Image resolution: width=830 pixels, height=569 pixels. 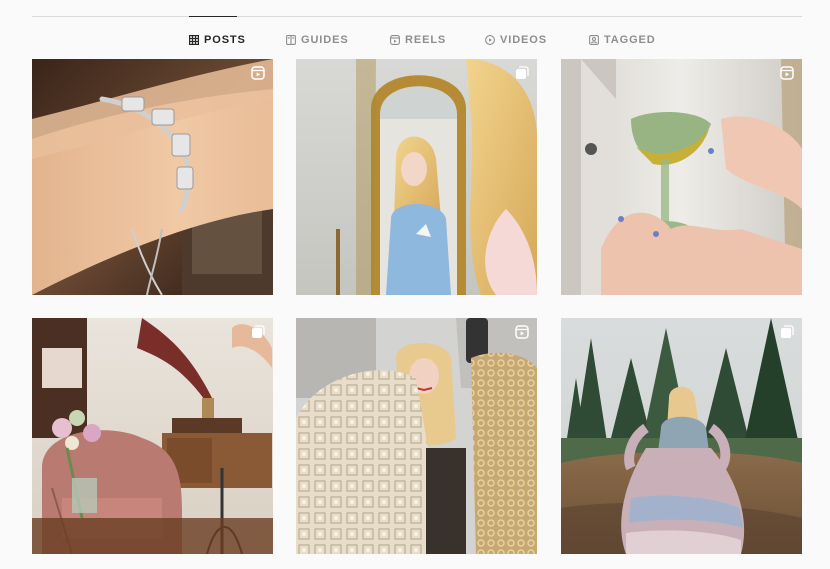 I want to click on lace-fabrics-photo, so click(x=416, y=436).